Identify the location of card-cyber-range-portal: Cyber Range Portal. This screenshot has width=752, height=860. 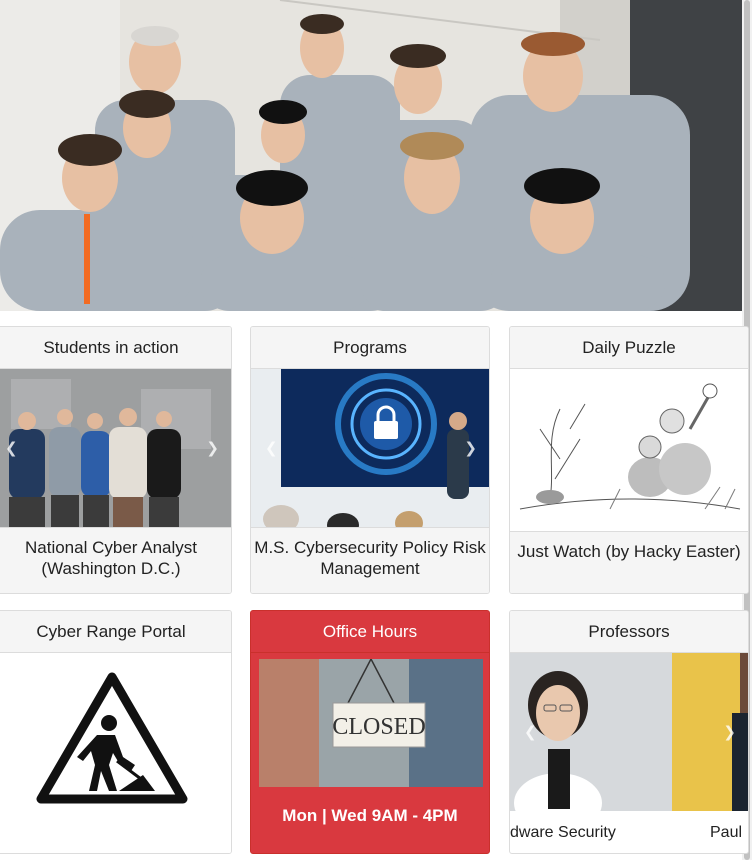
(116, 732).